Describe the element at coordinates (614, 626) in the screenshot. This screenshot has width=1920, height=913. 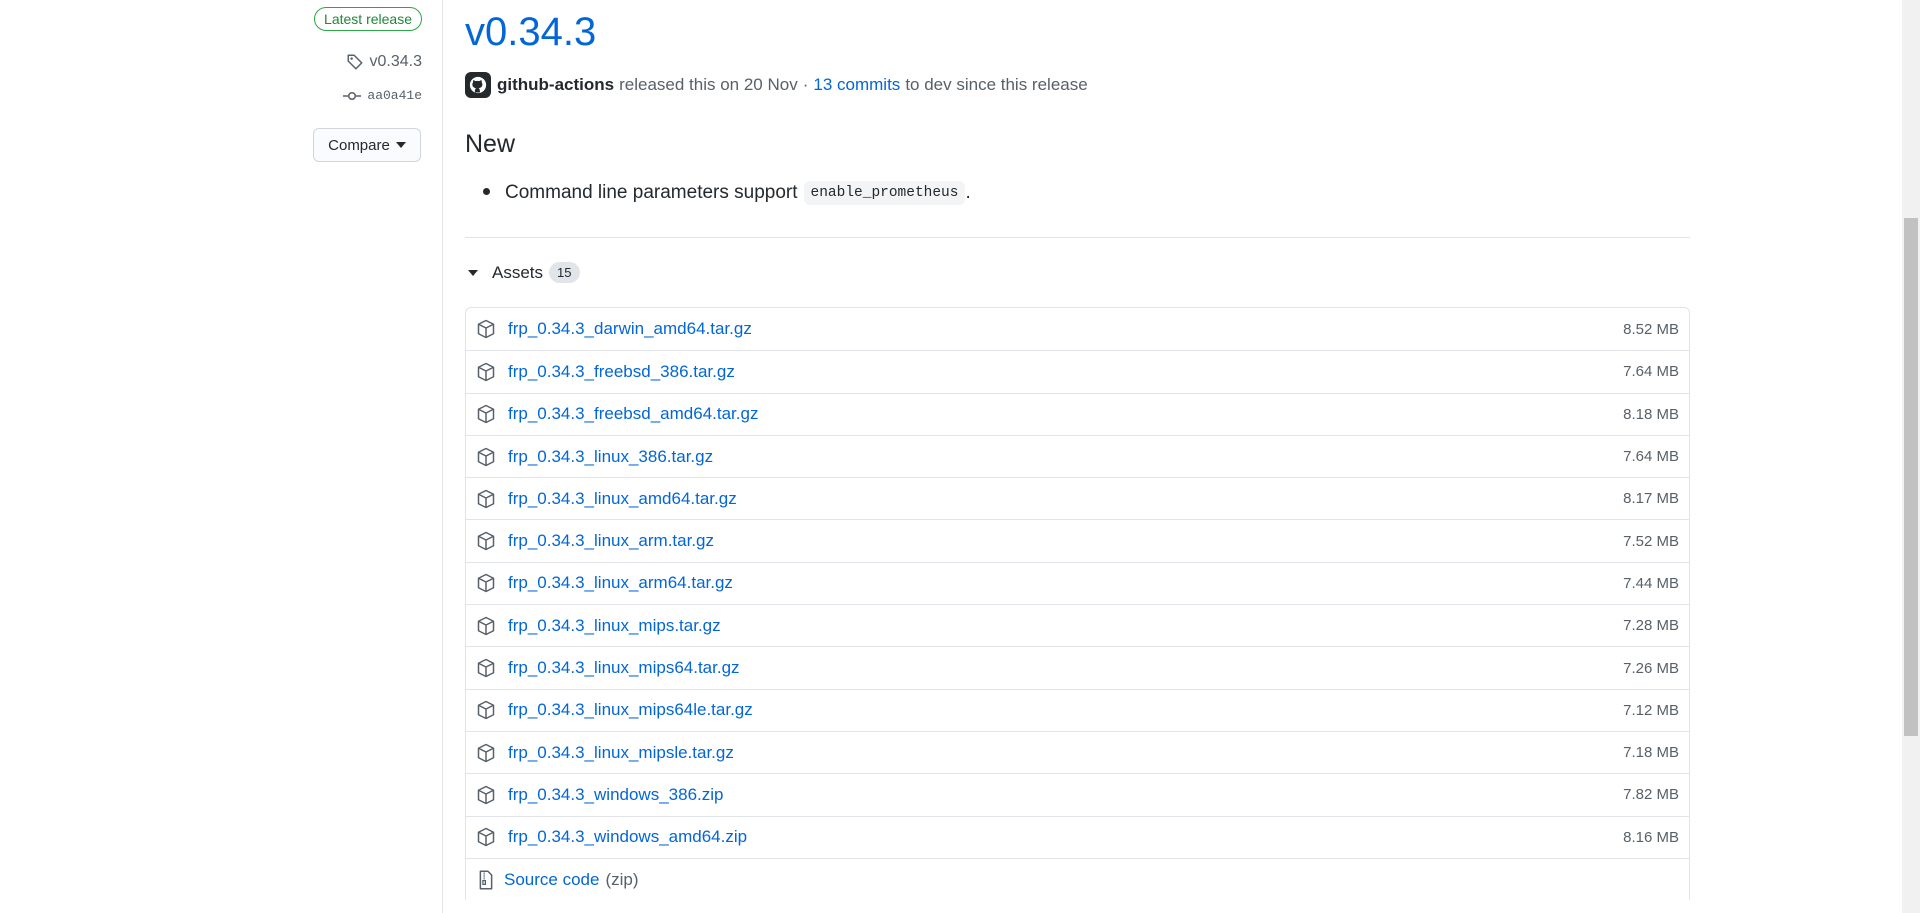
I see `asset-download-link: frp_0.34.3_linux_mips.tar.gz` at that location.